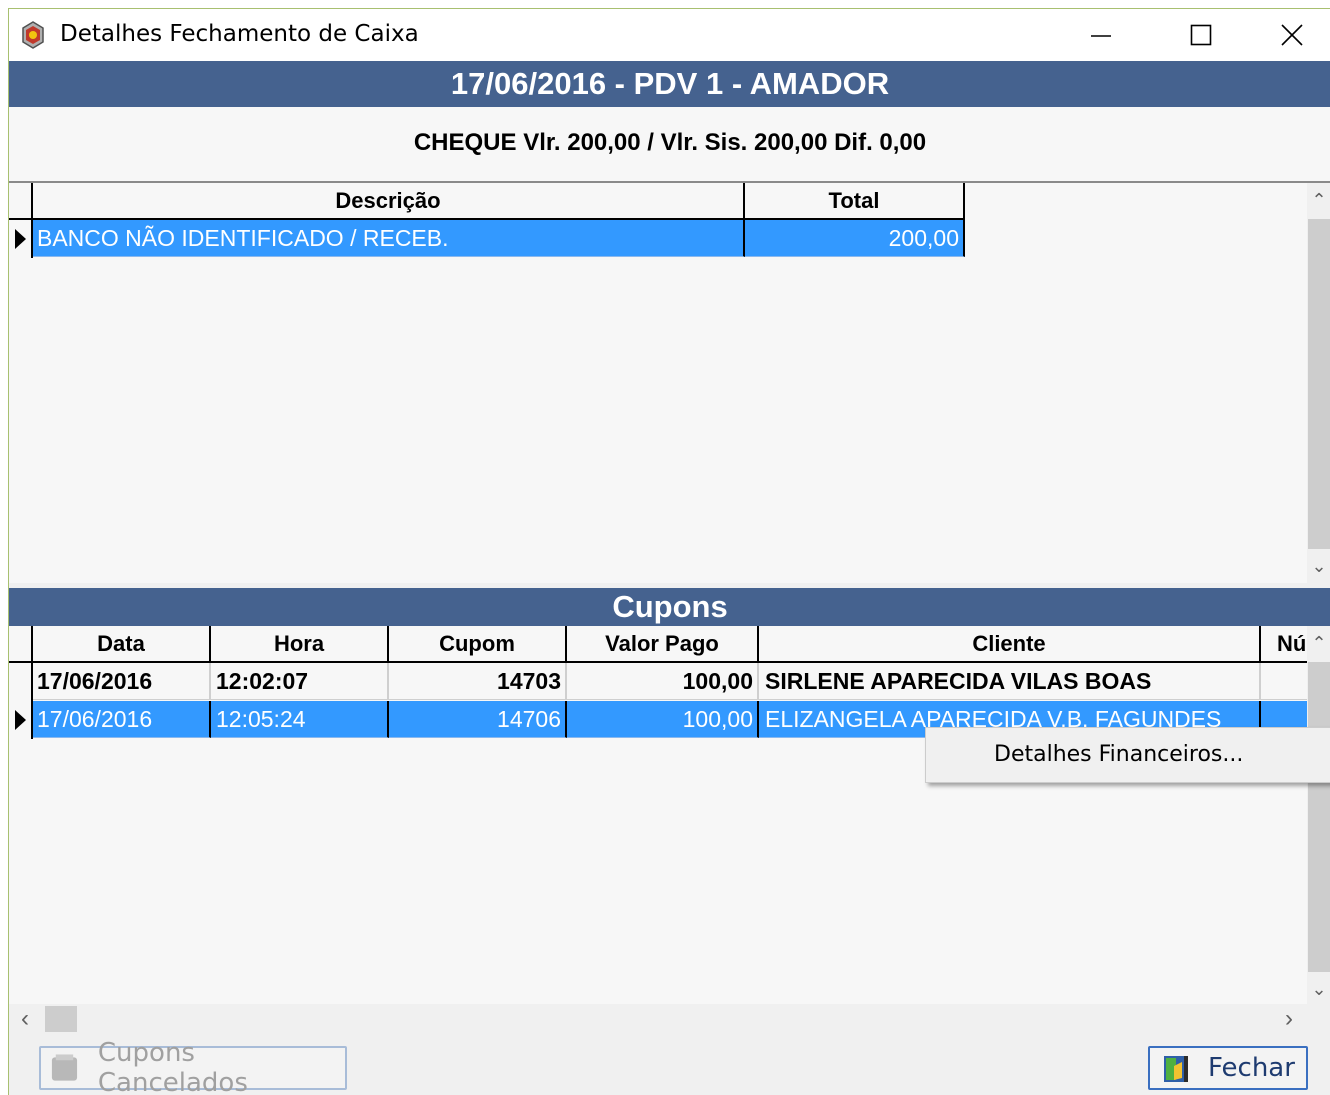  Describe the element at coordinates (239, 34) in the screenshot. I see `window-title: Detalhes Fechamento de Caixa` at that location.